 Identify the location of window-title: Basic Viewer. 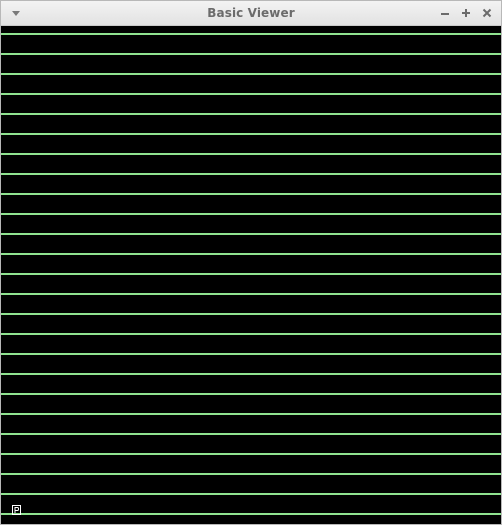
(251, 13).